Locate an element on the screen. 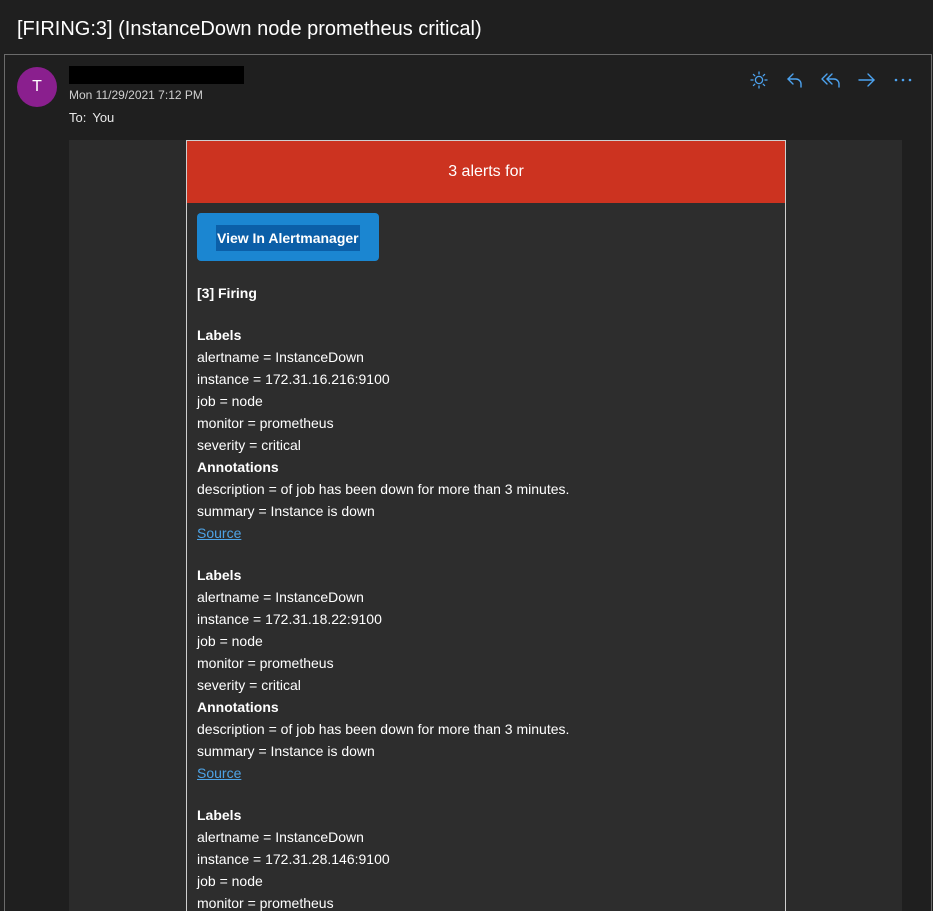 The height and width of the screenshot is (911, 933). sent-date: Mon 11/29/2021 7:12 PM is located at coordinates (136, 95).